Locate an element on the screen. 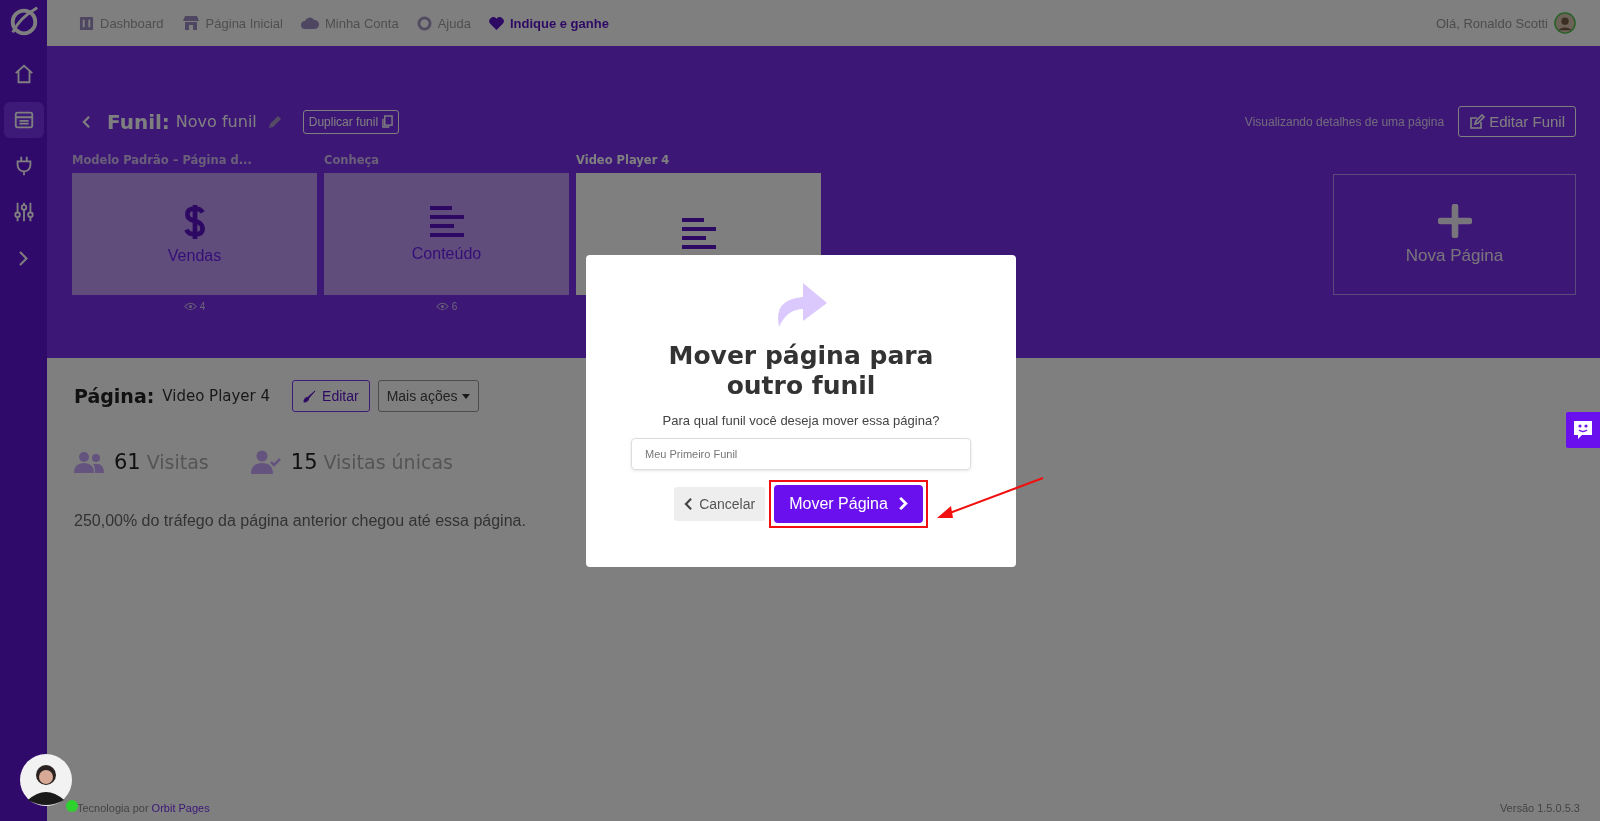 The image size is (1600, 821). page-title: Video Player 4 is located at coordinates (623, 161).